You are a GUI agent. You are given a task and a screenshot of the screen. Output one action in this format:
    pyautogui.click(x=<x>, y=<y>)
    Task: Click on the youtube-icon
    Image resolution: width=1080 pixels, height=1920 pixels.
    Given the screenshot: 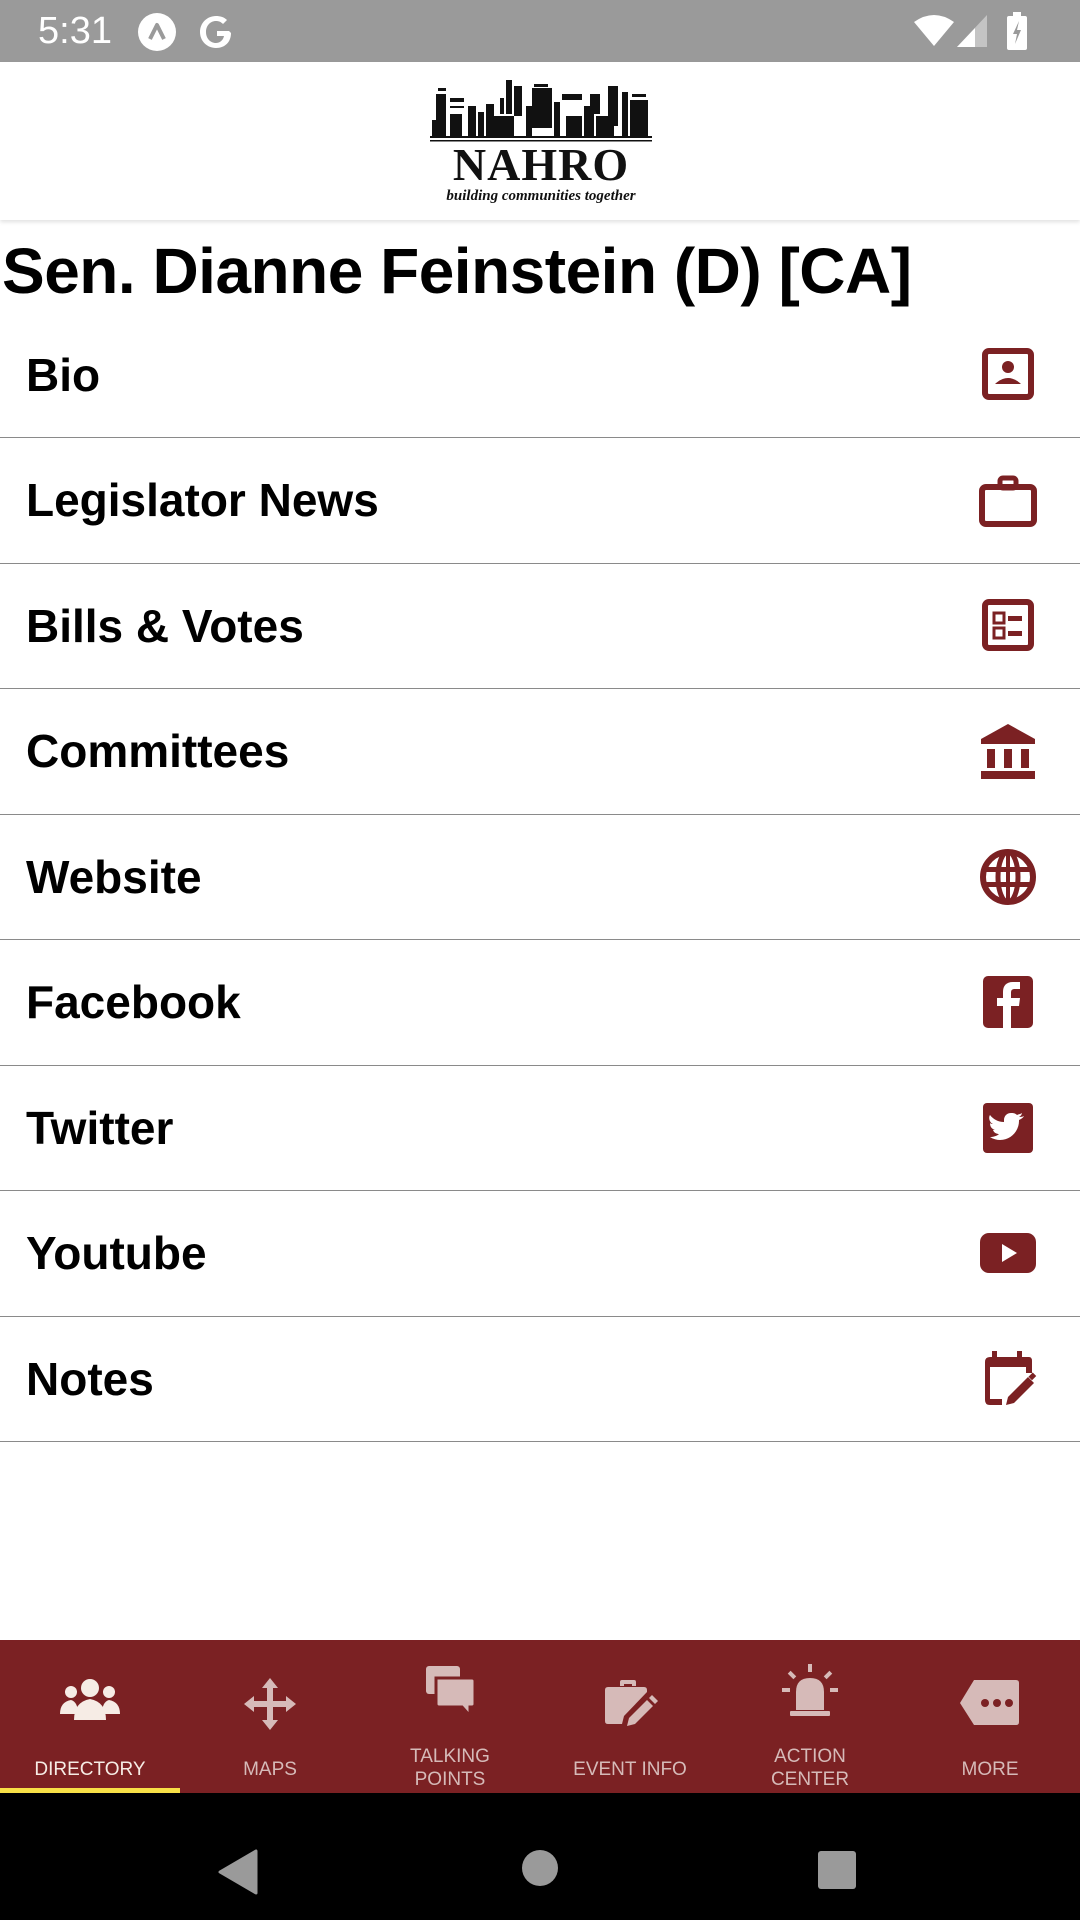 What is the action you would take?
    pyautogui.click(x=1008, y=1253)
    